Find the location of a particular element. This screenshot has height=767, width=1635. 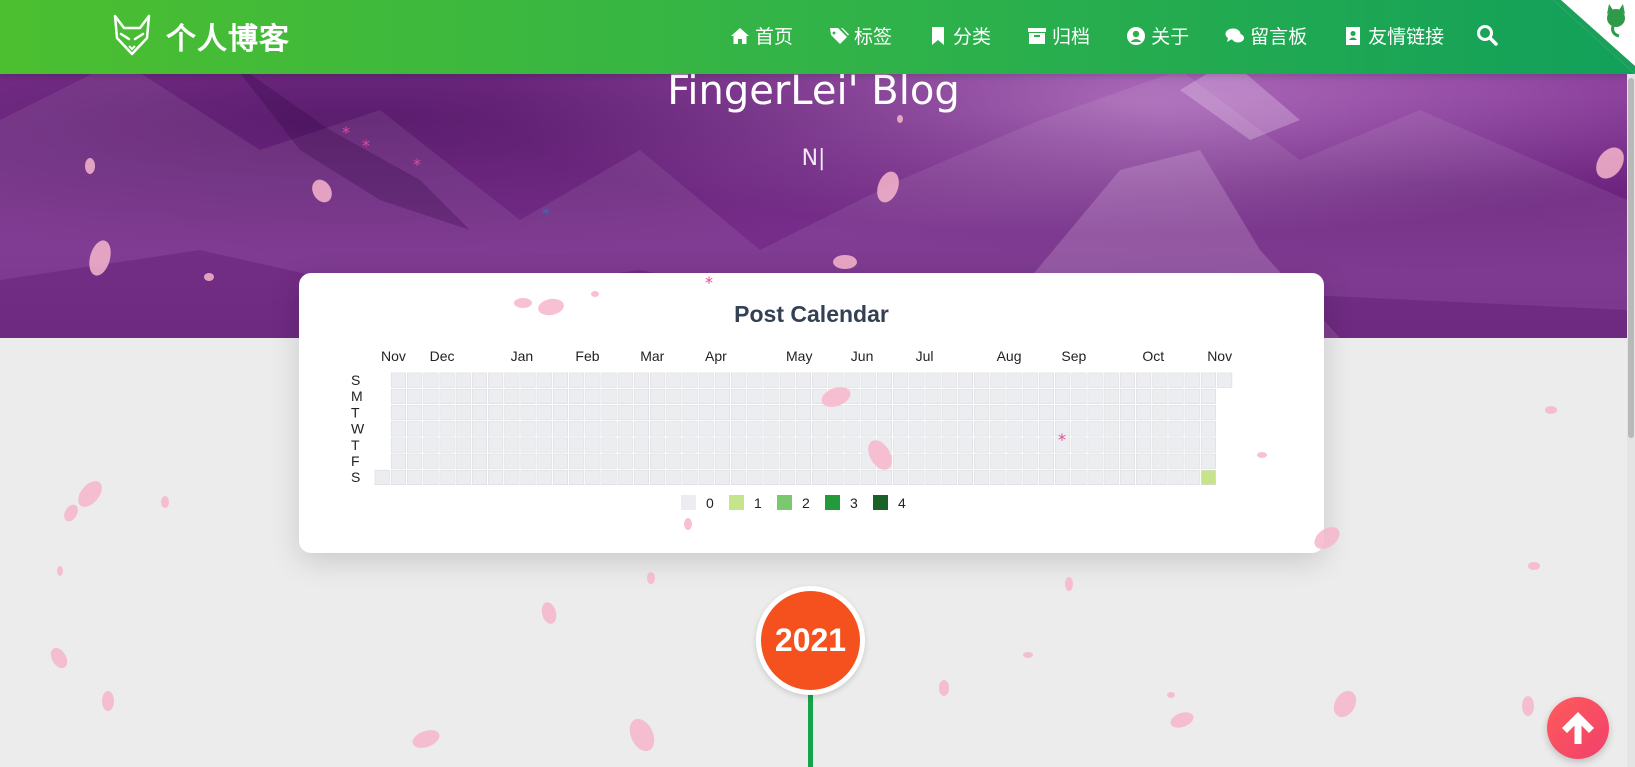

search-button is located at coordinates (1487, 37).